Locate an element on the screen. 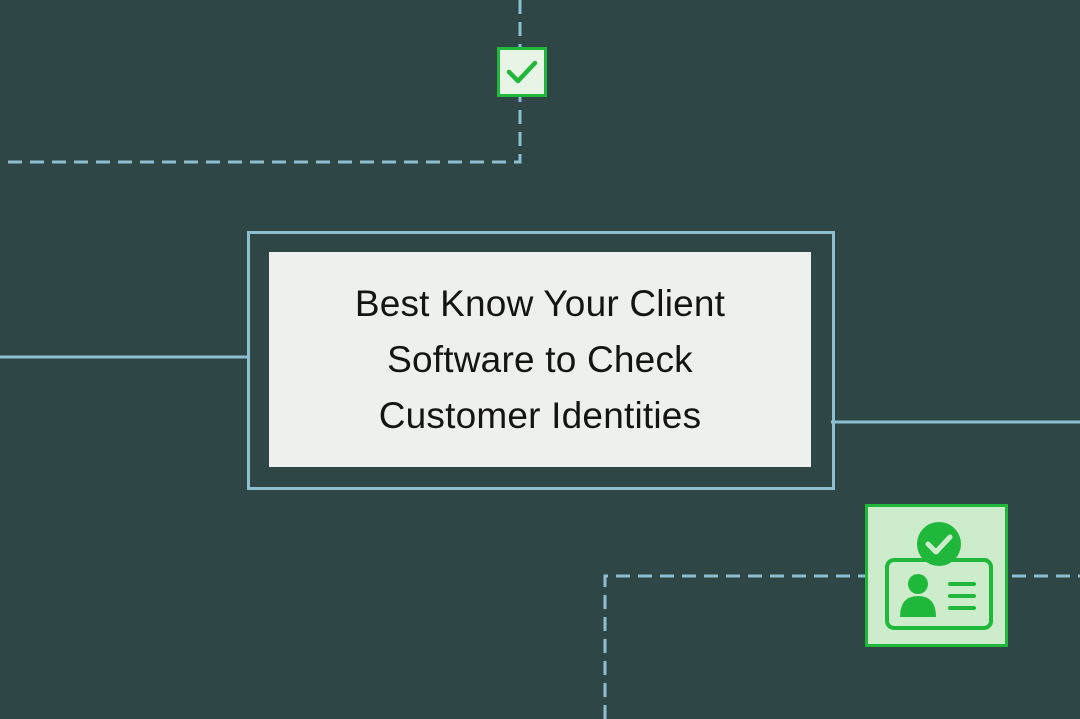 The image size is (1080, 719). title-line-1: Best Know Your Client is located at coordinates (540, 303).